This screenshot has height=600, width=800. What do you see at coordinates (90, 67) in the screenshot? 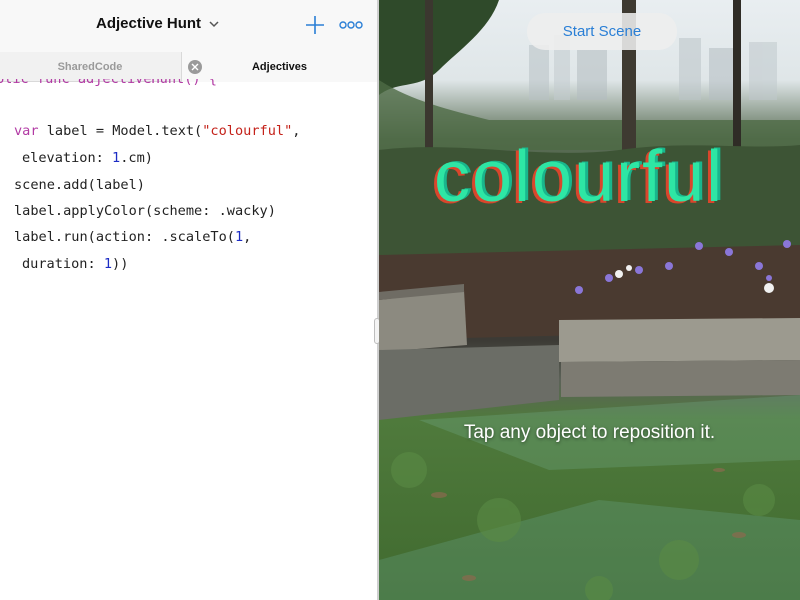
I see `tab-sharedcode: SharedCode` at bounding box center [90, 67].